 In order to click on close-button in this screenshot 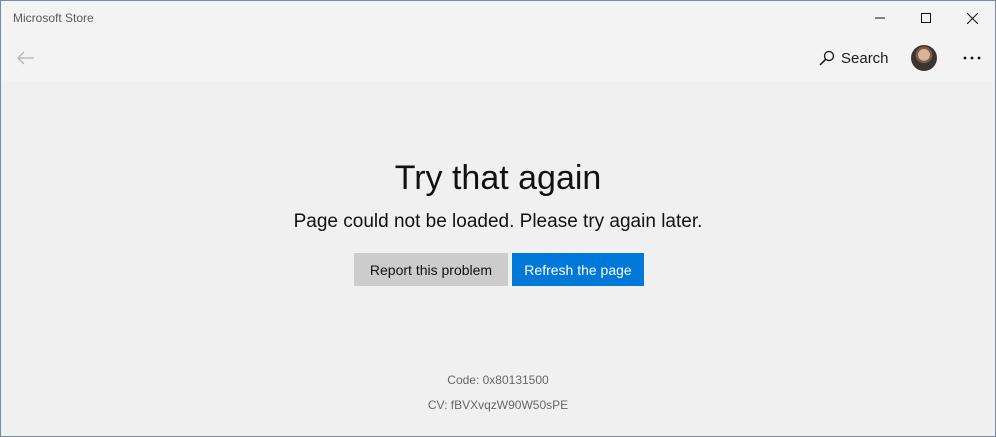, I will do `click(972, 18)`.